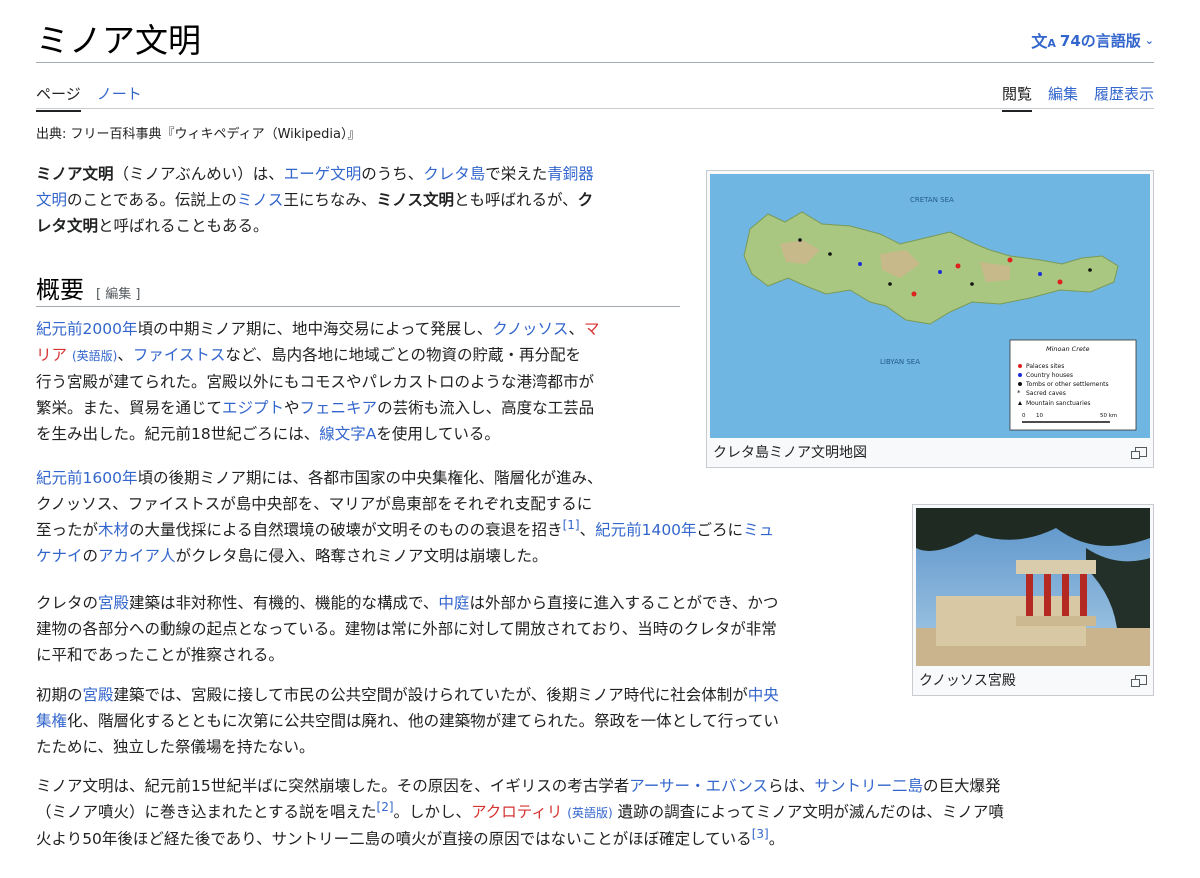  I want to click on link-courtyard: 中庭, so click(453, 603).